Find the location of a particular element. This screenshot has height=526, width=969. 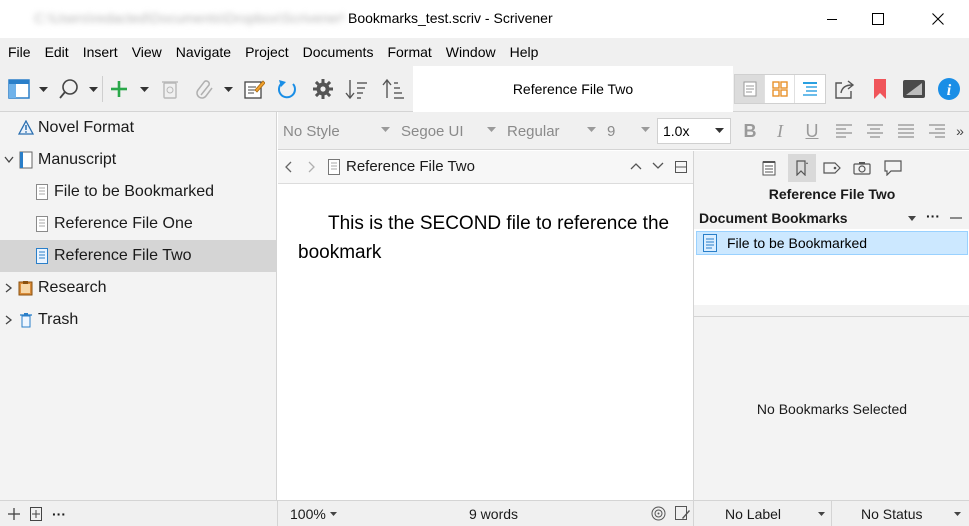

inspector-toggle-button: i is located at coordinates (949, 89).